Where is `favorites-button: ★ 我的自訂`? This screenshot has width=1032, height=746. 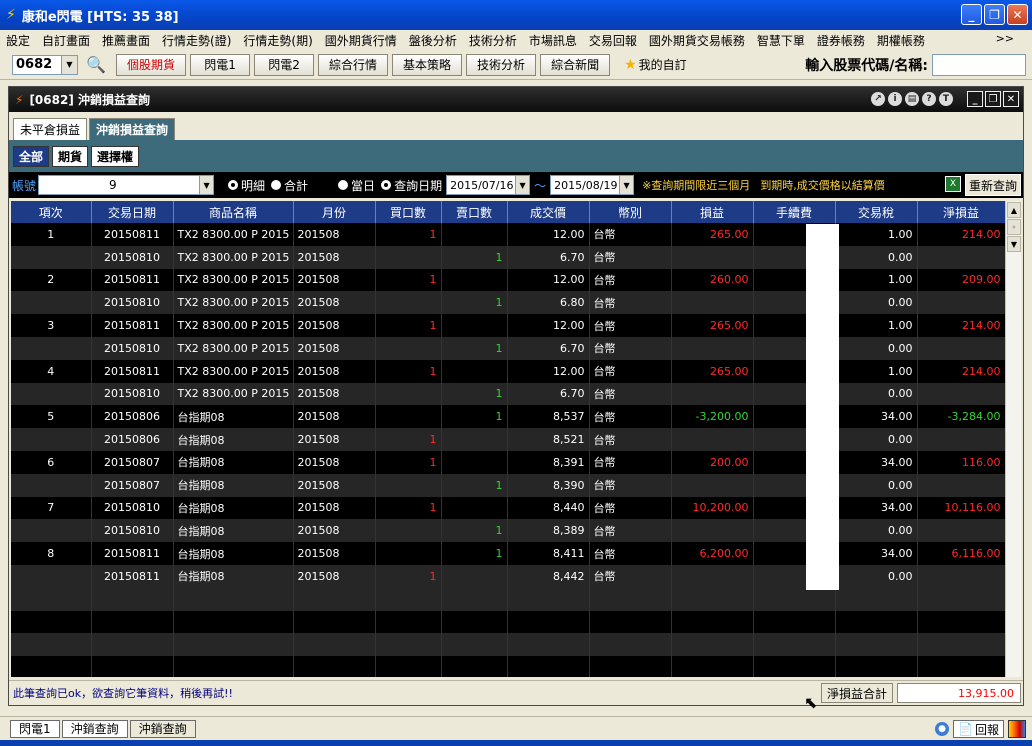
favorites-button: ★ 我的自訂 is located at coordinates (655, 65).